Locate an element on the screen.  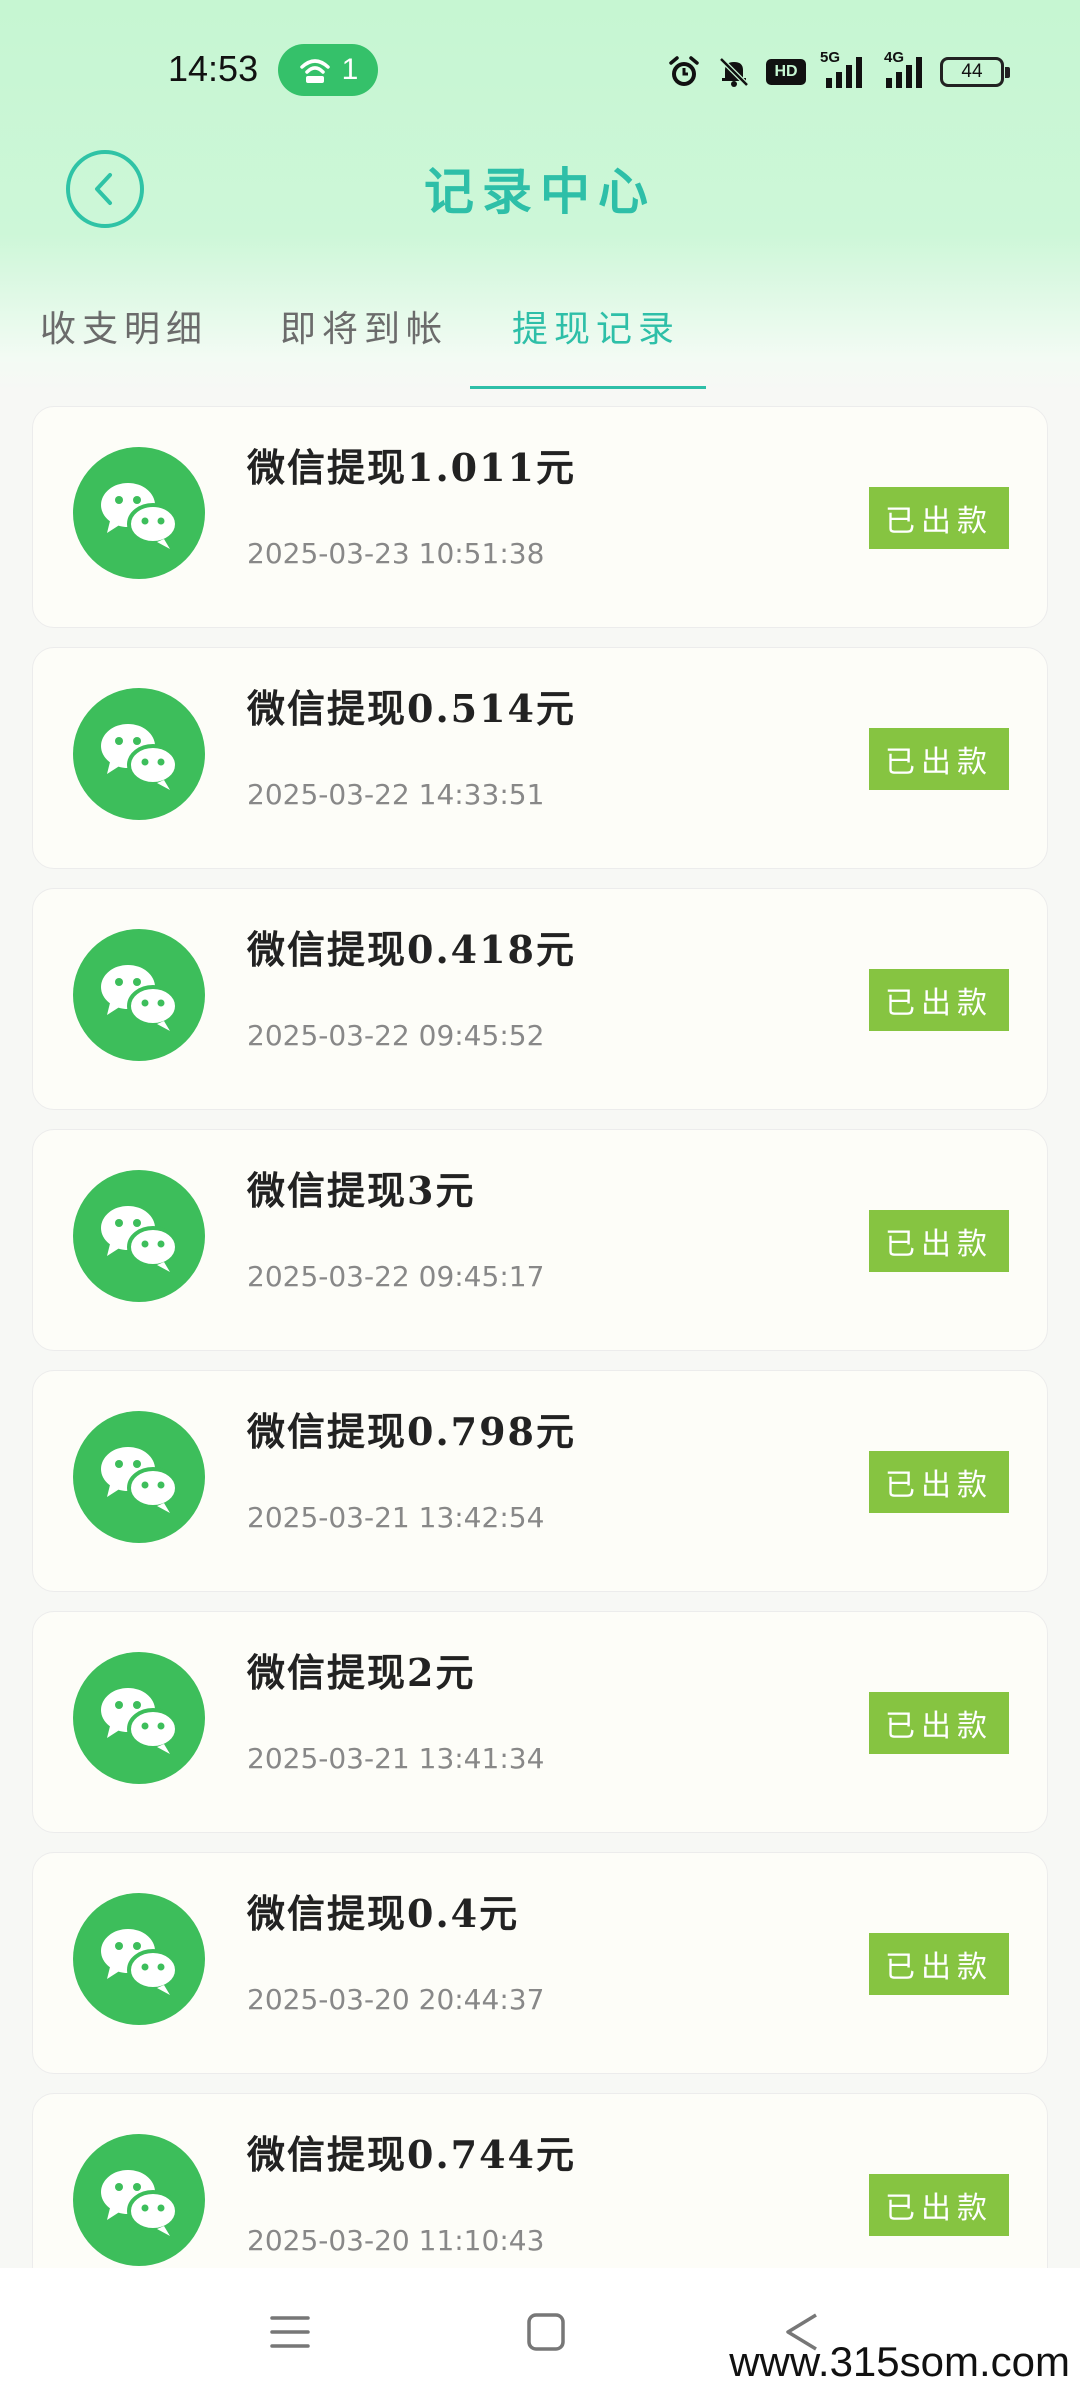
status-bar: 14:53 1 HD 5G 4G 44 is located at coordinates (540, 70).